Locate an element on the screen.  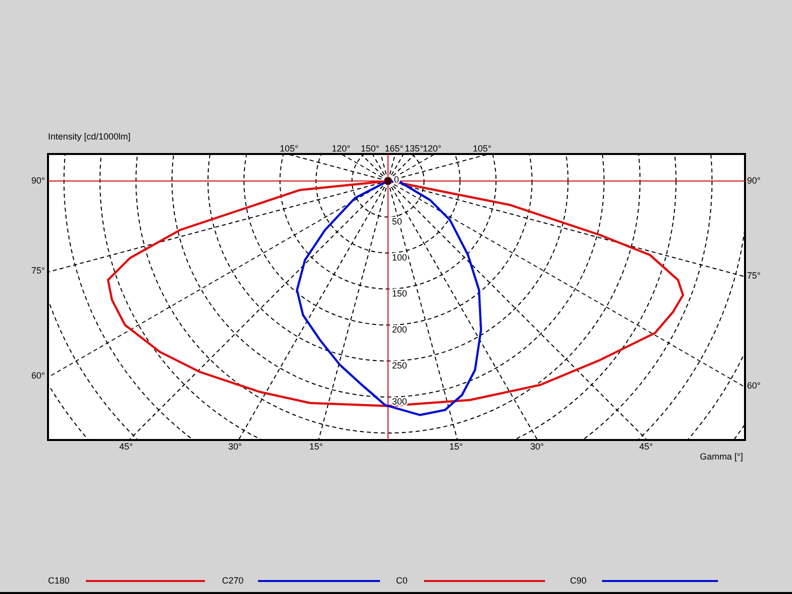
intensity-label: 150 is located at coordinates (400, 293).